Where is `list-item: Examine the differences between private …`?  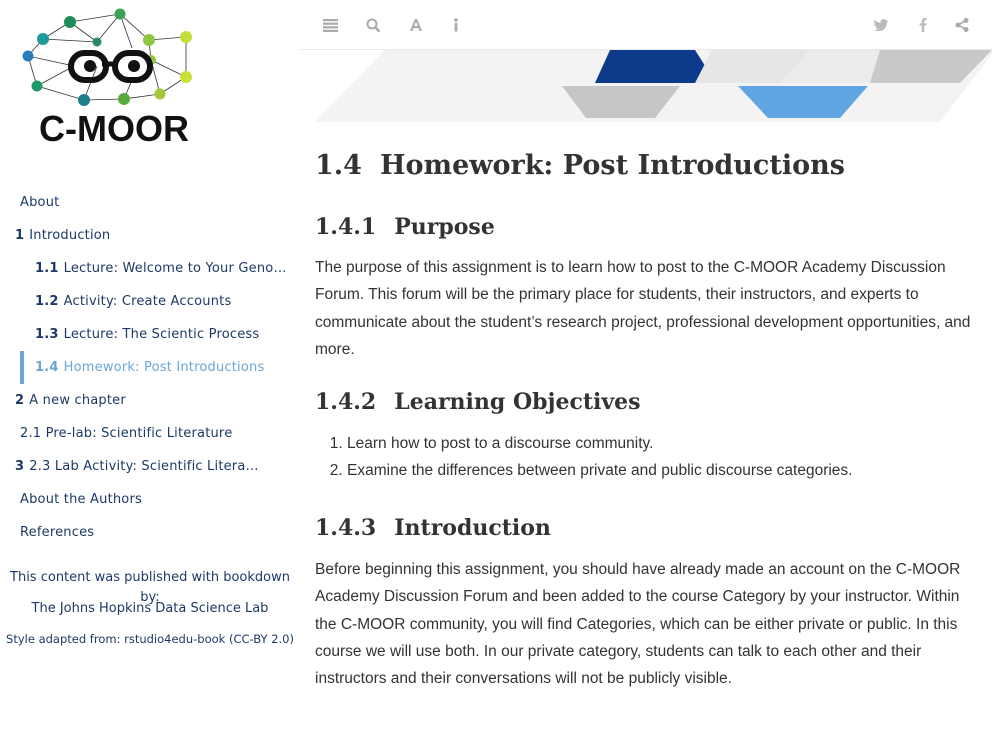 list-item: Examine the differences between private … is located at coordinates (663, 470).